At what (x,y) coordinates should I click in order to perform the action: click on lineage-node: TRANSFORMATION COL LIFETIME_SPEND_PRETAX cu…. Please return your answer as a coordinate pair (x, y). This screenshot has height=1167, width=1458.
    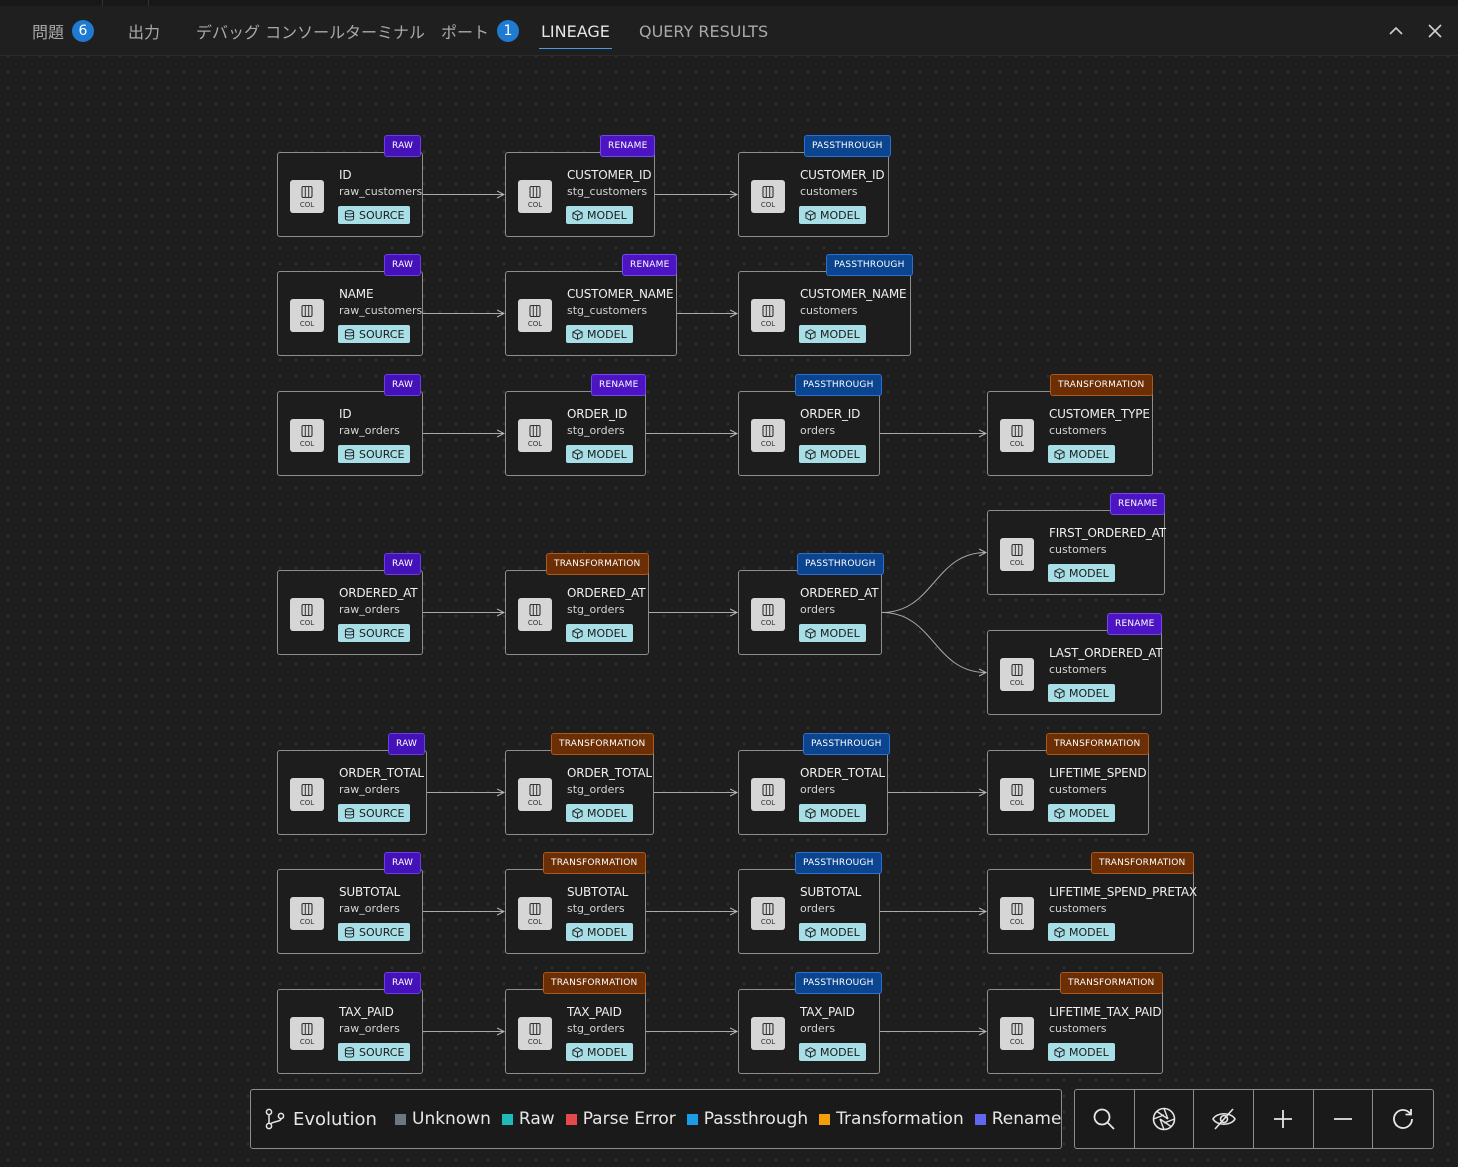
    Looking at the image, I should click on (1092, 903).